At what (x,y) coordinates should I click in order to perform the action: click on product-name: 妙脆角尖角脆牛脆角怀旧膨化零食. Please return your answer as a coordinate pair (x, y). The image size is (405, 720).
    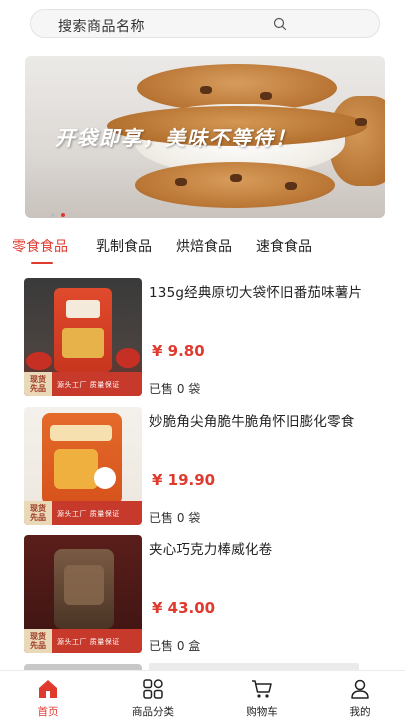
    Looking at the image, I should click on (252, 420).